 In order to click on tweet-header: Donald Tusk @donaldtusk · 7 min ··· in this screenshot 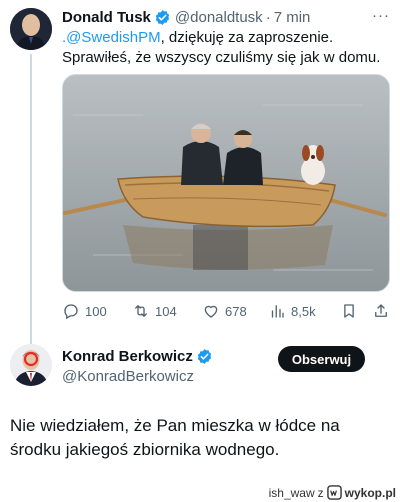, I will do `click(226, 17)`.